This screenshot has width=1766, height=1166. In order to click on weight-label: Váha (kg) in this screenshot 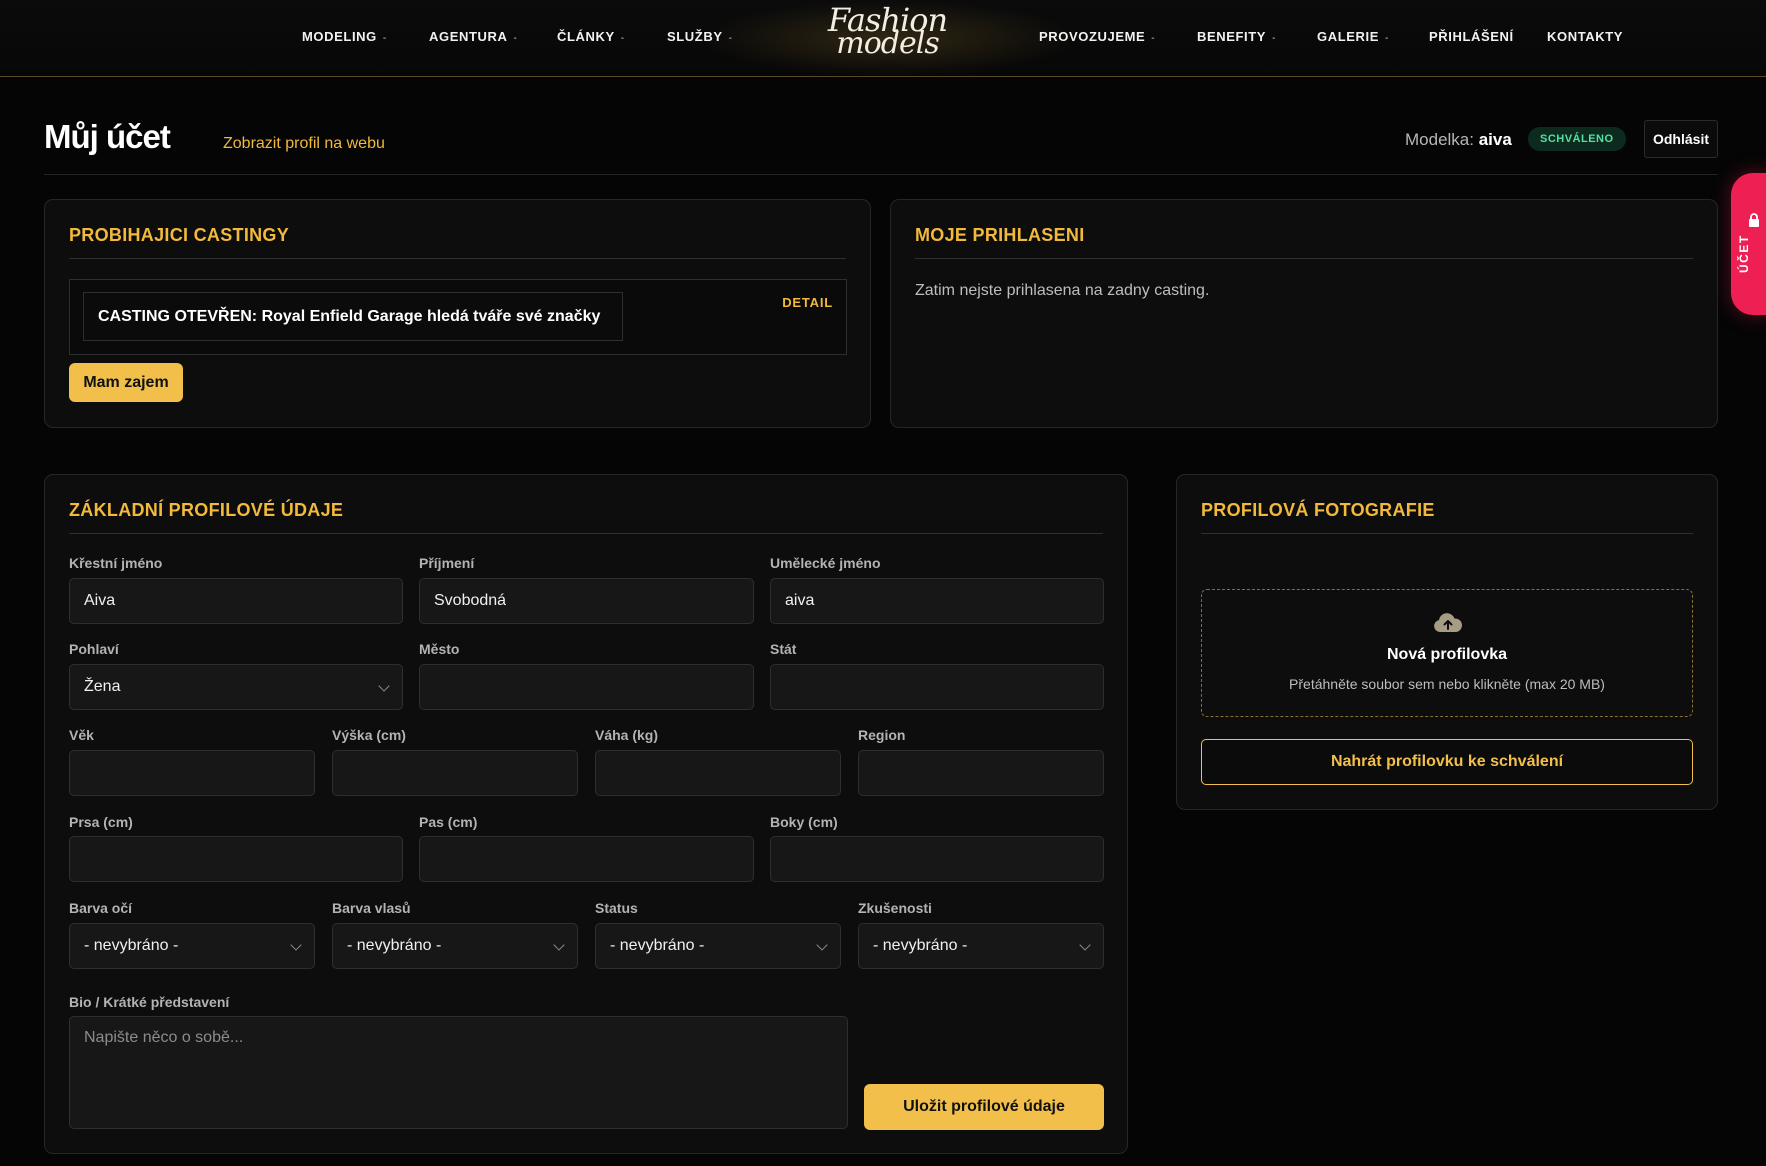, I will do `click(627, 735)`.